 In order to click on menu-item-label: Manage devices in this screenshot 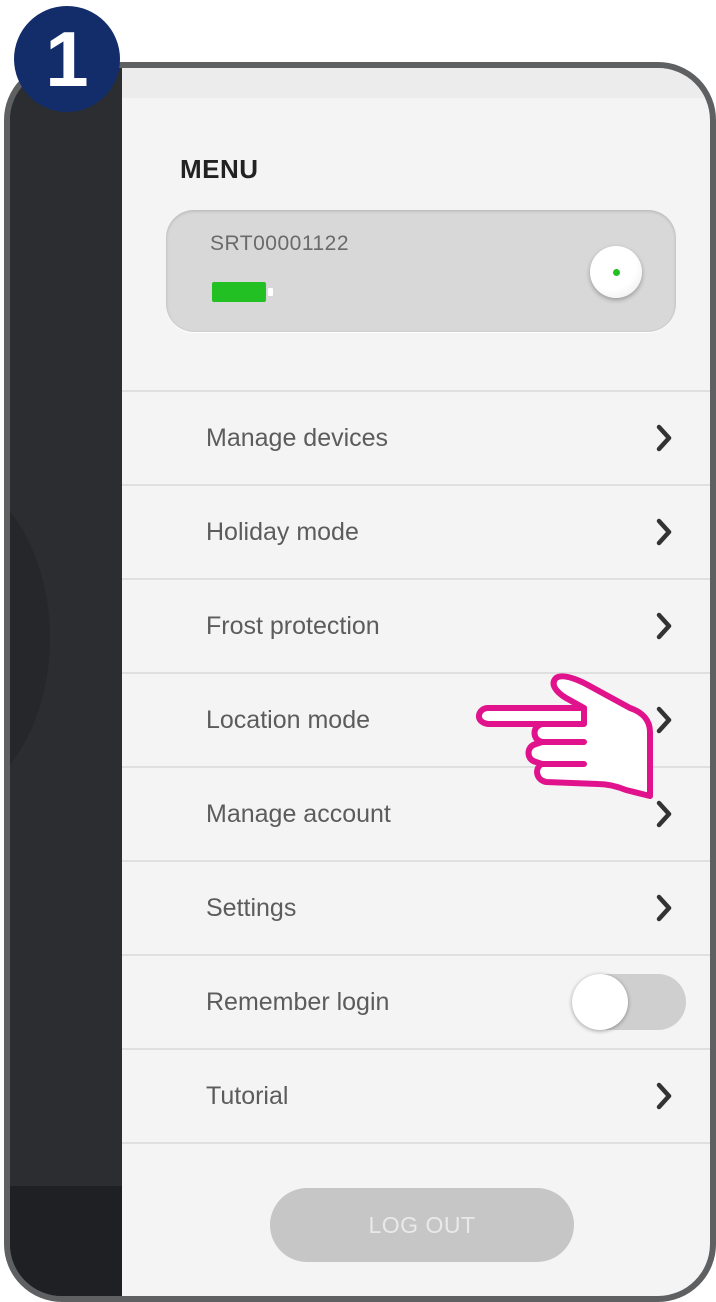, I will do `click(297, 437)`.